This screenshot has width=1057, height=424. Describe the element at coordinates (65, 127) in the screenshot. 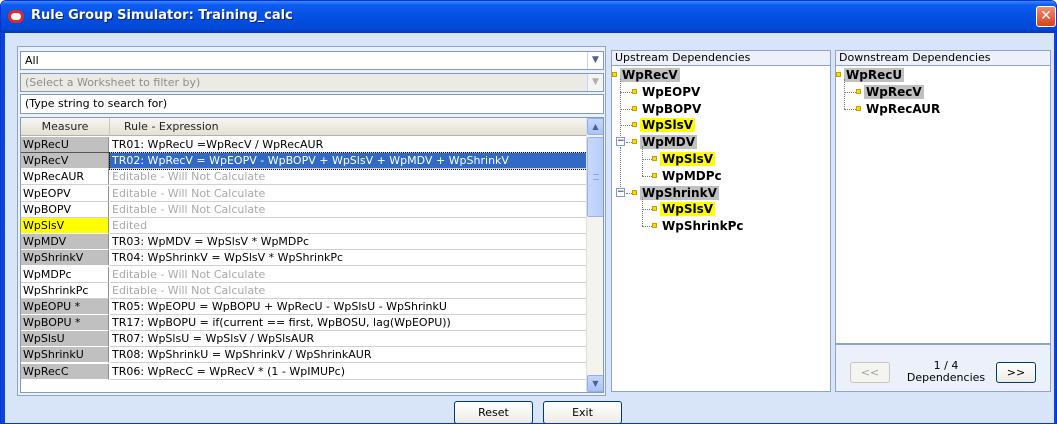

I see `column-header-measure: Measure` at that location.